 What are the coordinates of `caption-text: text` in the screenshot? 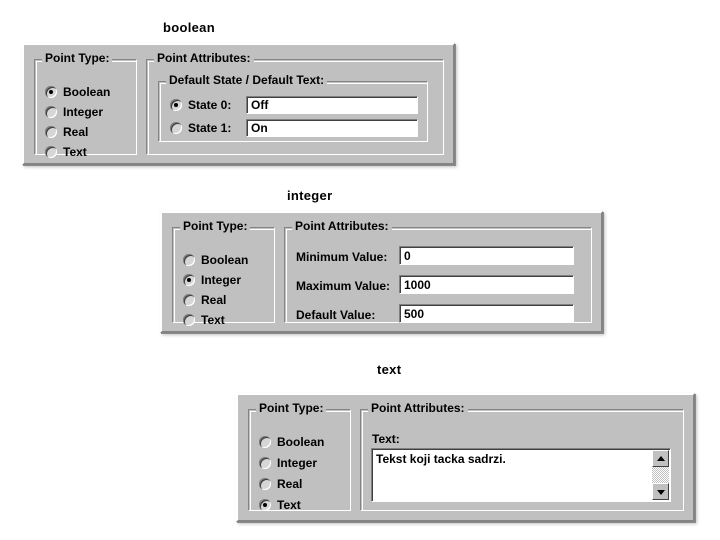 It's located at (389, 369).